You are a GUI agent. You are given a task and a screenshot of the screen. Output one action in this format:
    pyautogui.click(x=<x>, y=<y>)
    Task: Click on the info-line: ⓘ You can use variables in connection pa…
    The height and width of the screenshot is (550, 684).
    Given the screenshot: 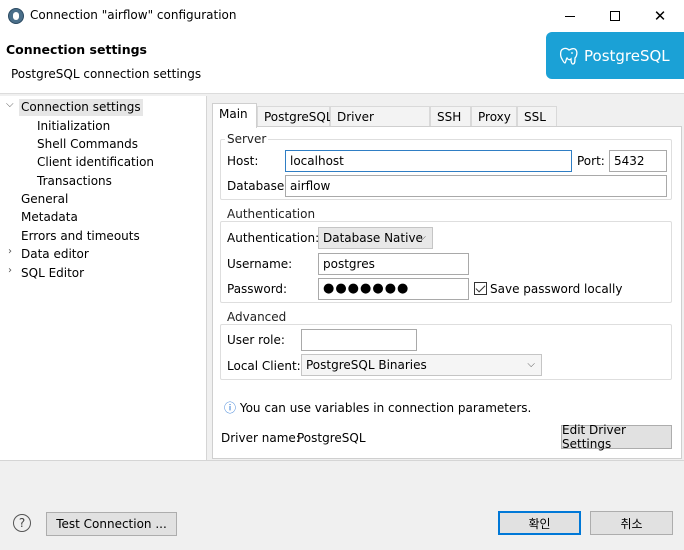 What is the action you would take?
    pyautogui.click(x=377, y=407)
    